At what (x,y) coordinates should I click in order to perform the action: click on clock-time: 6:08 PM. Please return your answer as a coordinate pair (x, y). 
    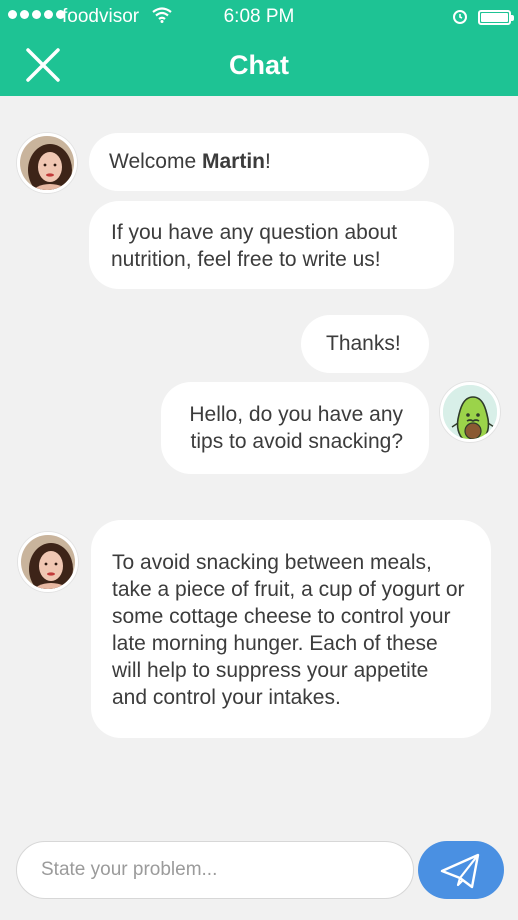
    Looking at the image, I should click on (259, 16).